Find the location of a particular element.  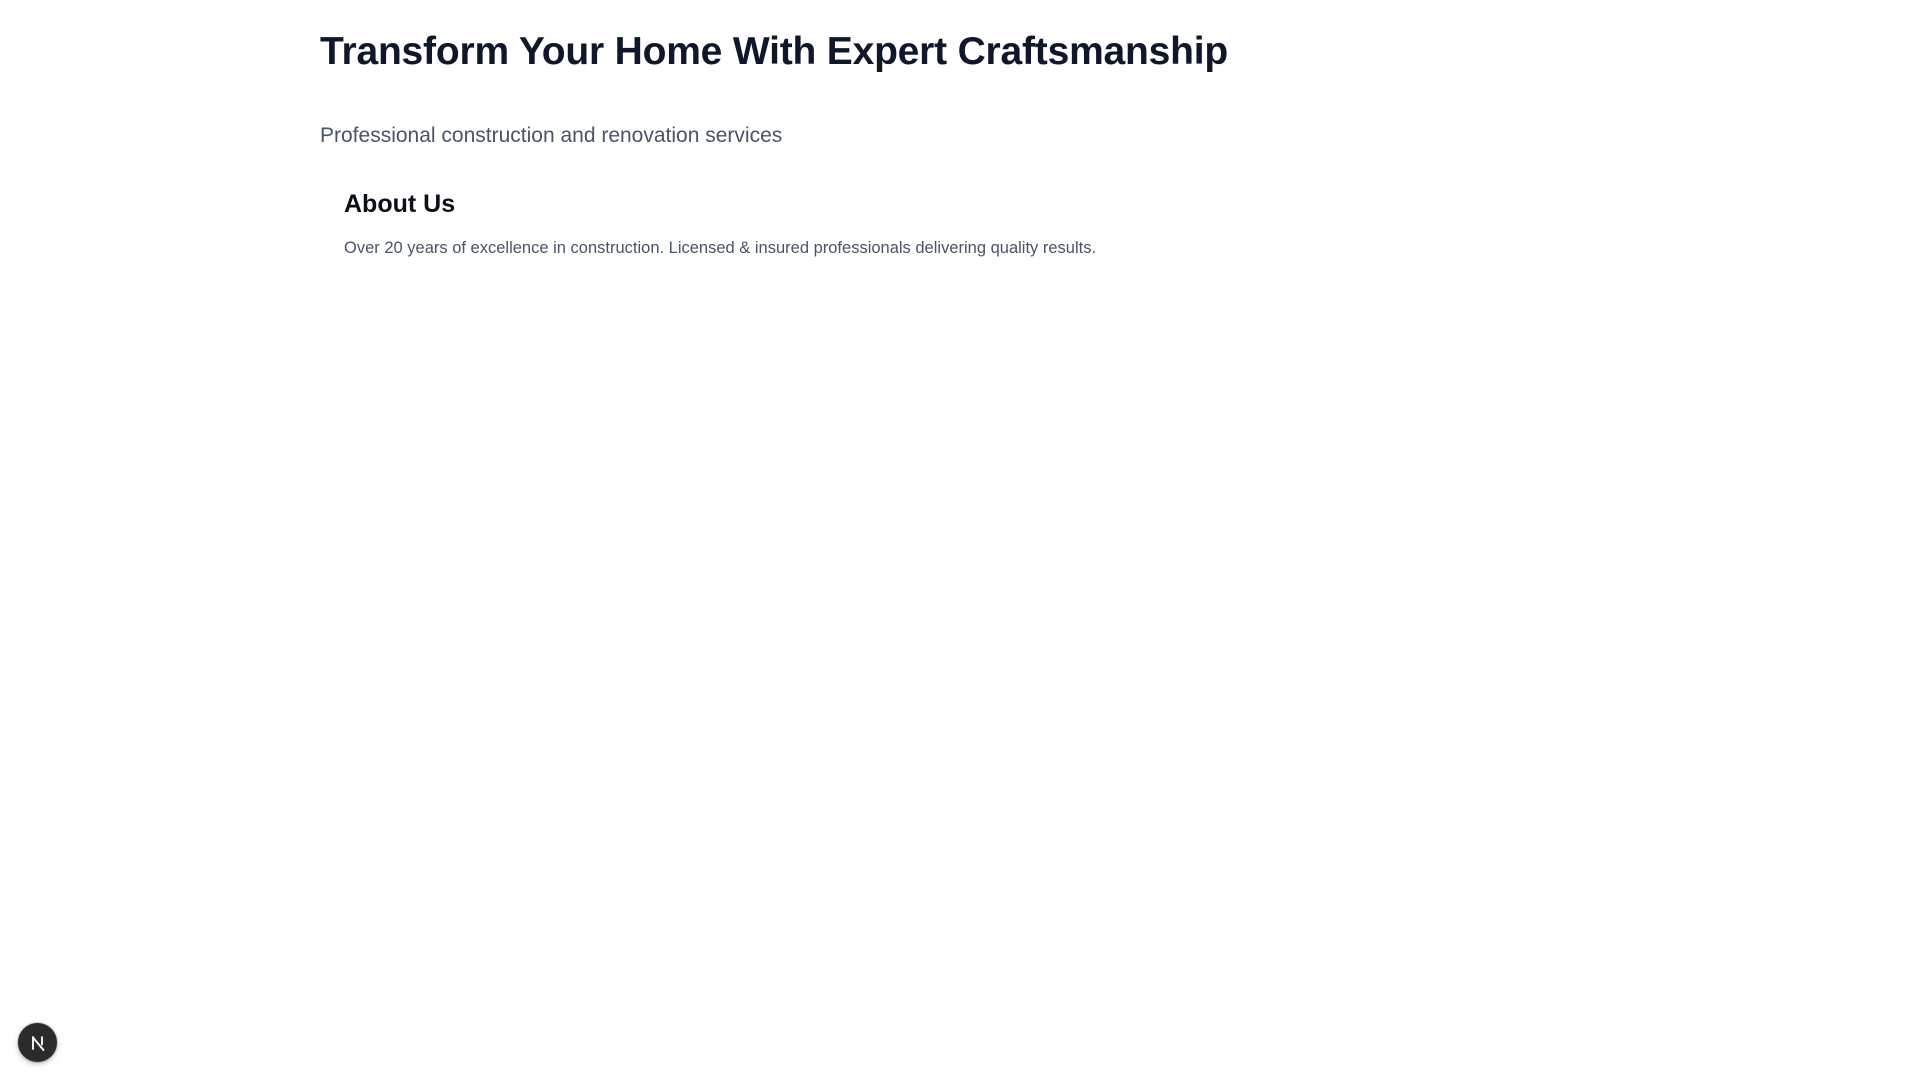

nextjs-logo-icon is located at coordinates (38, 1043).